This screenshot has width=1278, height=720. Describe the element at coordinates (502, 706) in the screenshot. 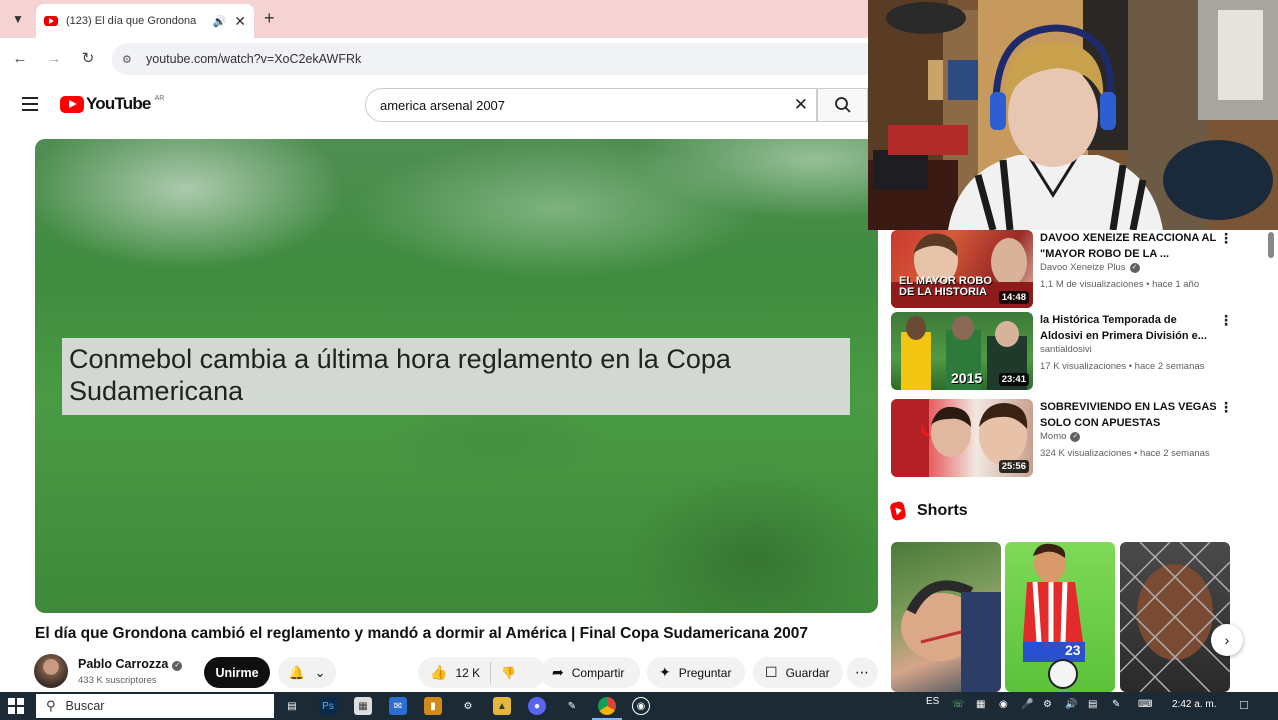

I see `file-explorer-icon: ▲` at that location.